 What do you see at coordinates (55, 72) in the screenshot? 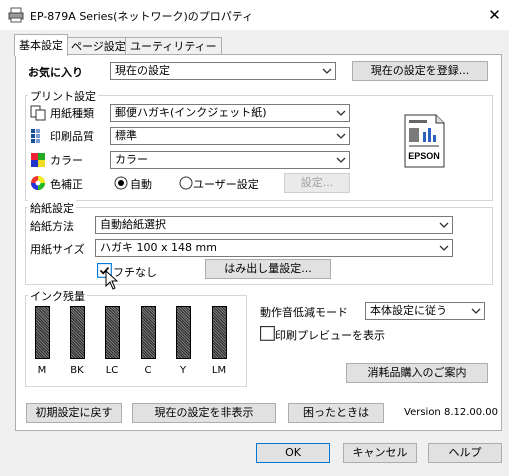
I see `favorites-label: お気に入り` at bounding box center [55, 72].